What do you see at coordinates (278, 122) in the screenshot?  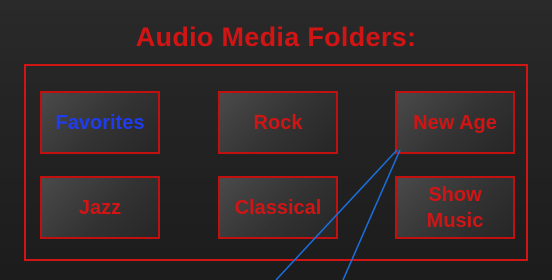 I see `folder-button-rock: Rock` at bounding box center [278, 122].